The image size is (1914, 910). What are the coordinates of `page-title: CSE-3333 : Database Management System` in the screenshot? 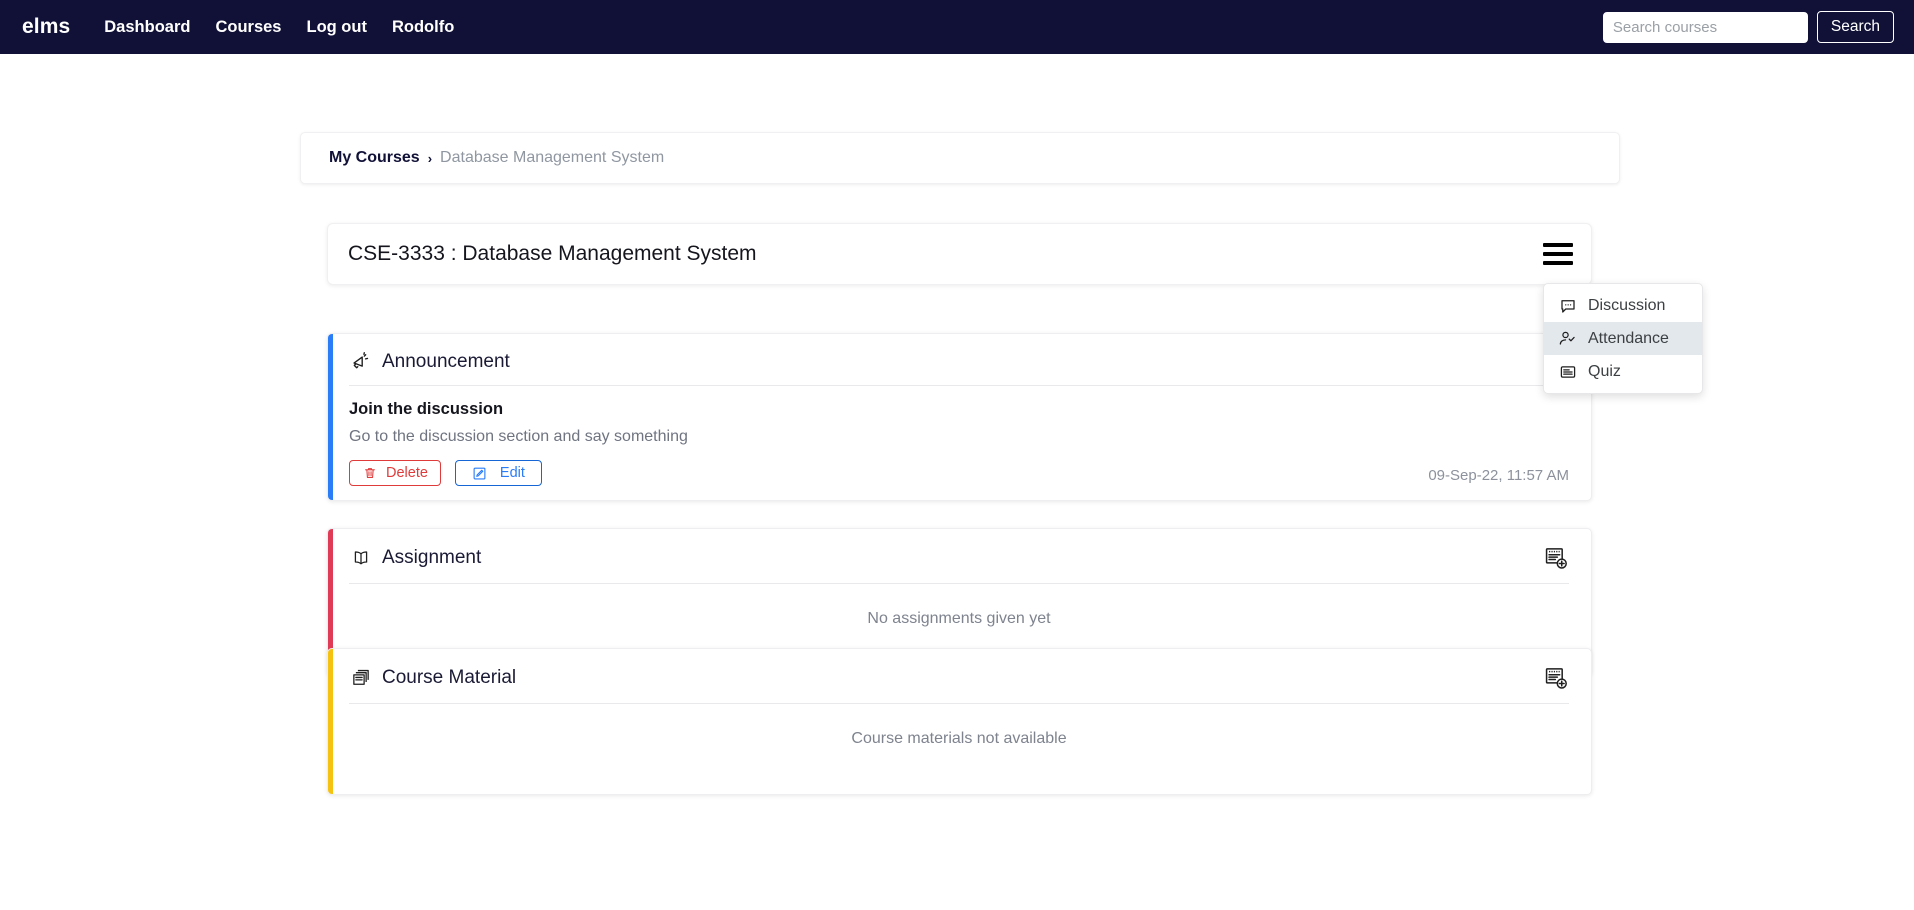 It's located at (552, 253).